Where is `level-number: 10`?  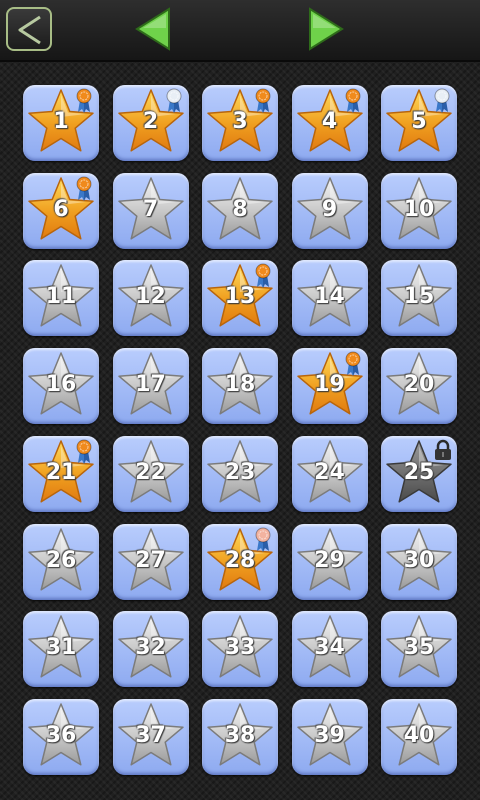 level-number: 10 is located at coordinates (419, 209).